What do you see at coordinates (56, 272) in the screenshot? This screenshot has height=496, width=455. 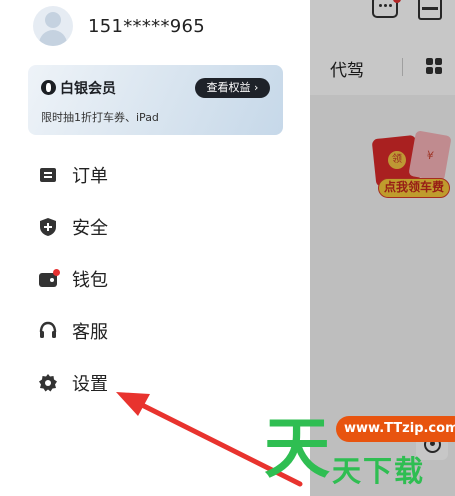 I see `wallet-badge` at bounding box center [56, 272].